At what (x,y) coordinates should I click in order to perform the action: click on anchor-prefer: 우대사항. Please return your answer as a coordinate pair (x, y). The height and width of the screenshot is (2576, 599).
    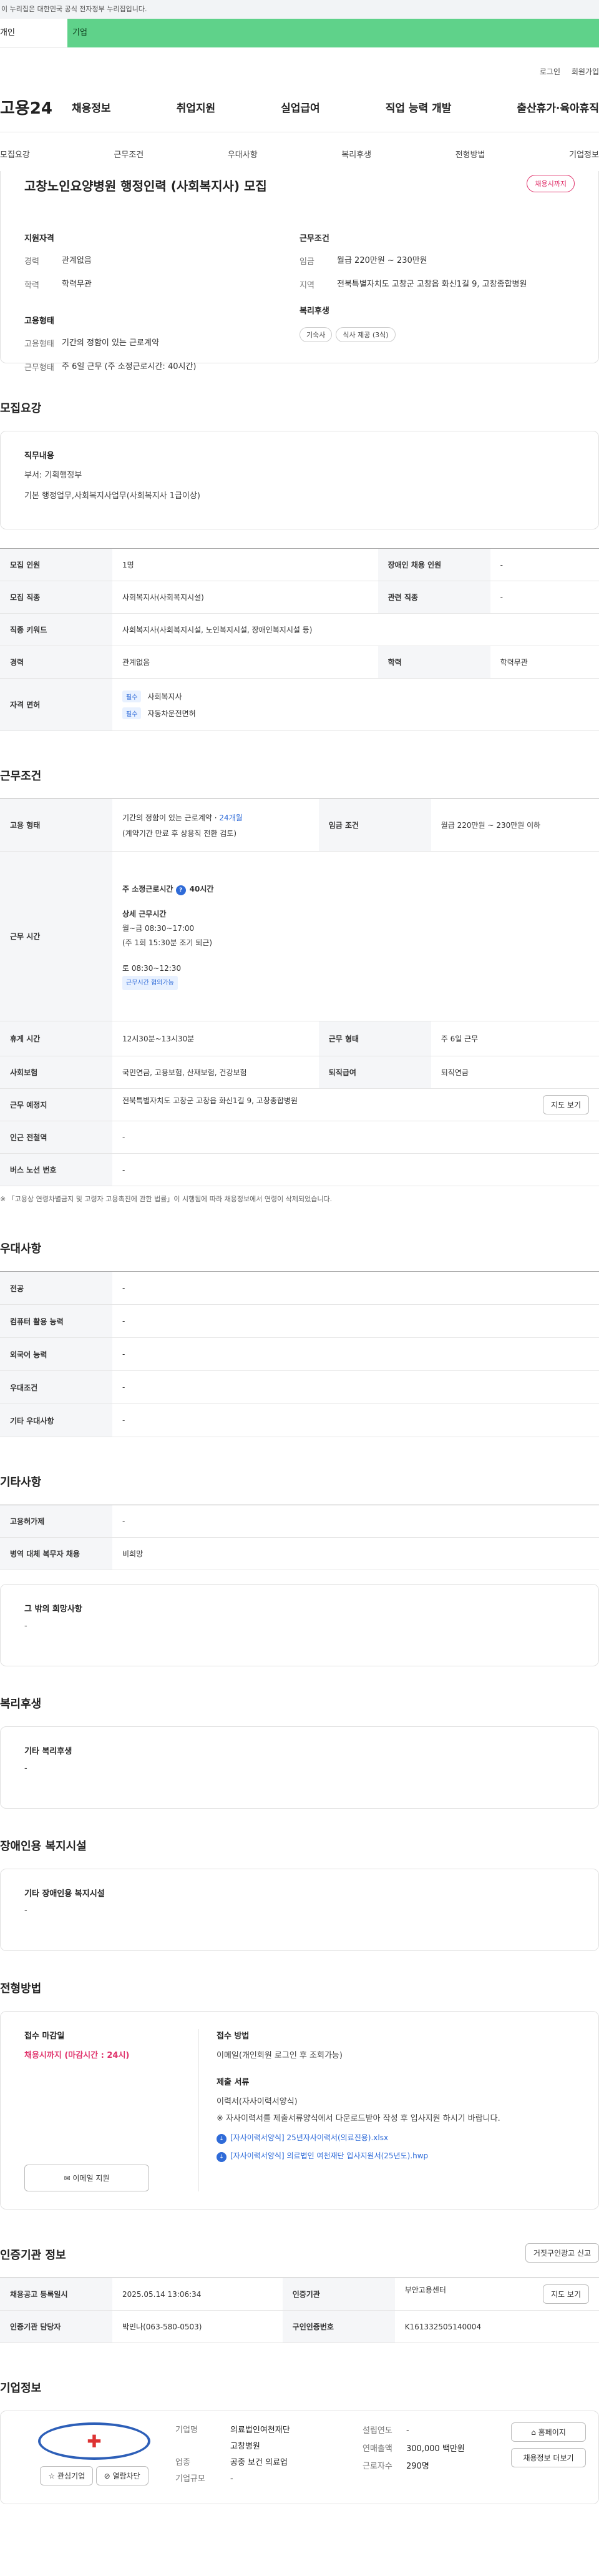
    Looking at the image, I should click on (243, 154).